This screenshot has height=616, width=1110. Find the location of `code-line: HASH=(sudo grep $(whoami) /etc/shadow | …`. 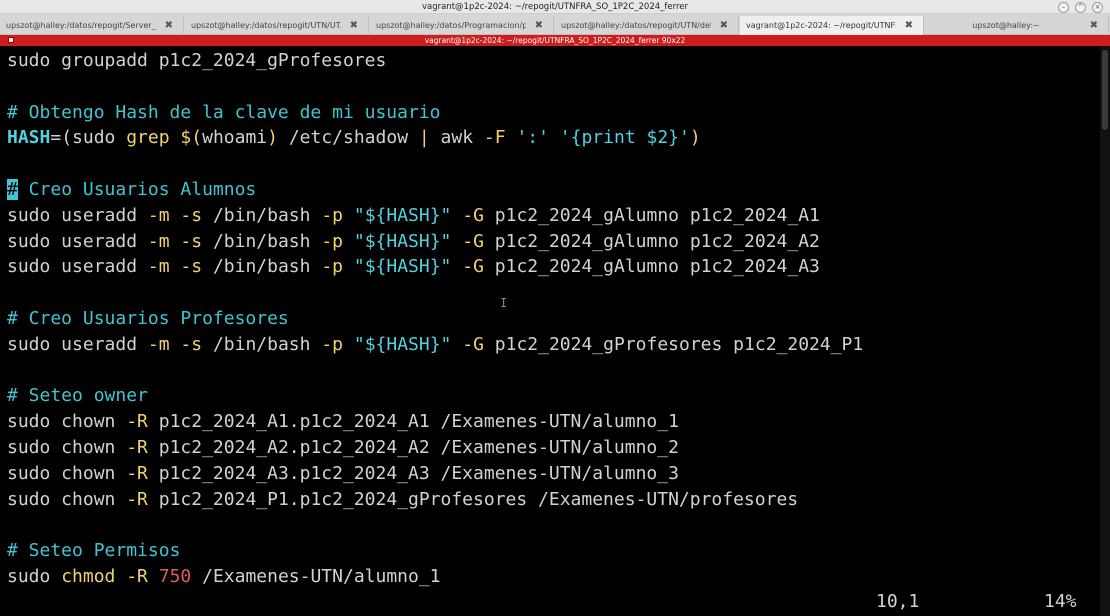

code-line: HASH=(sudo grep $(whoami) /etc/shadow | … is located at coordinates (354, 138).